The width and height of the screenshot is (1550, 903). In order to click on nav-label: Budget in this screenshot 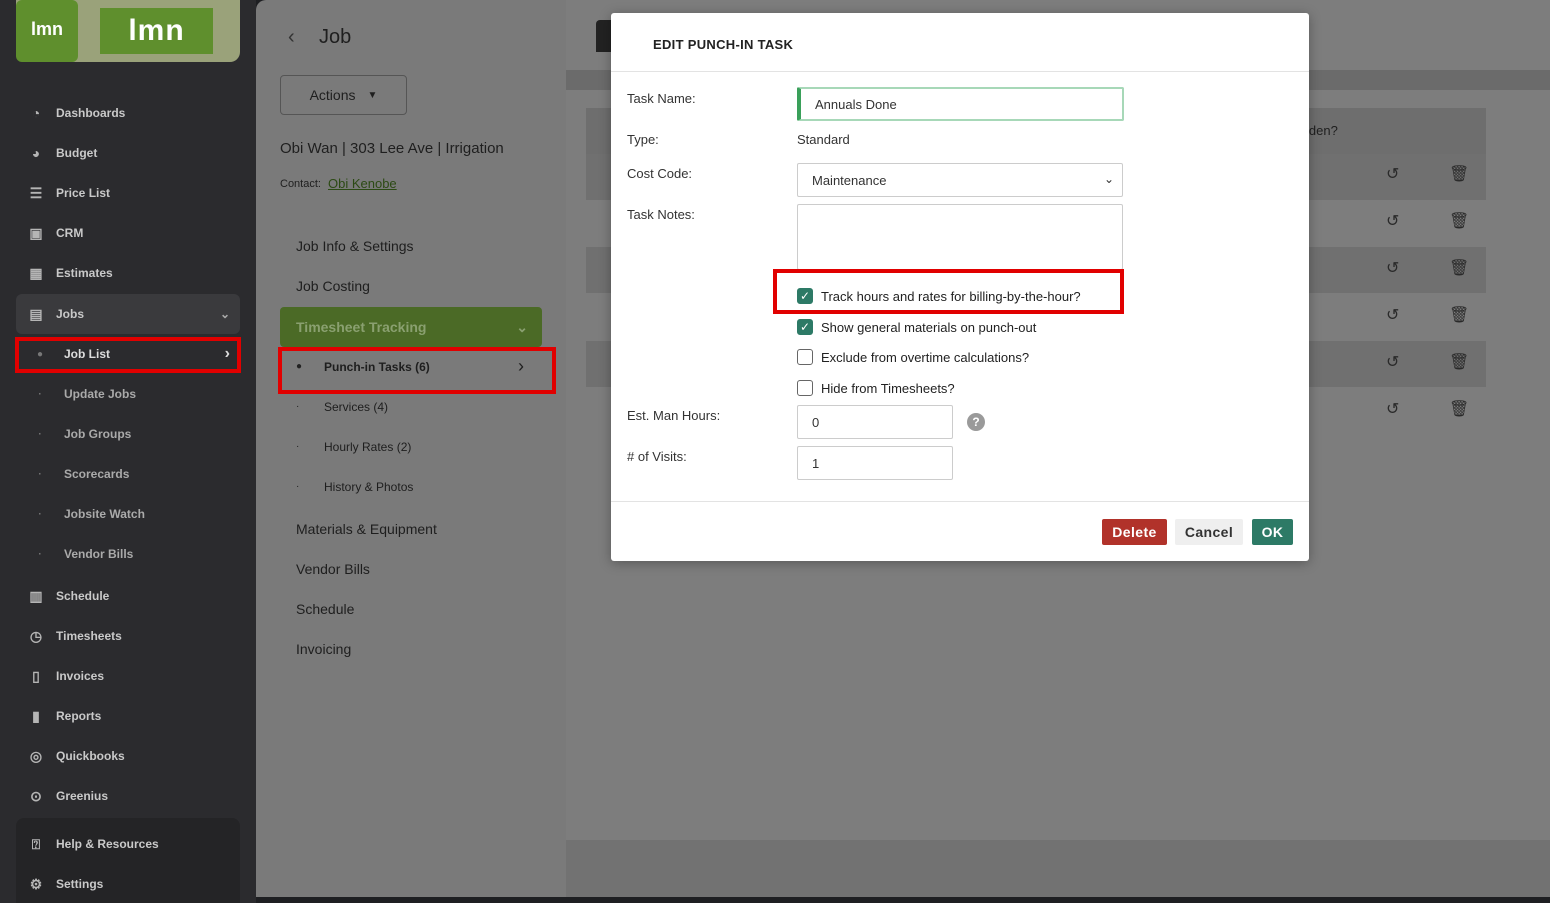, I will do `click(77, 153)`.